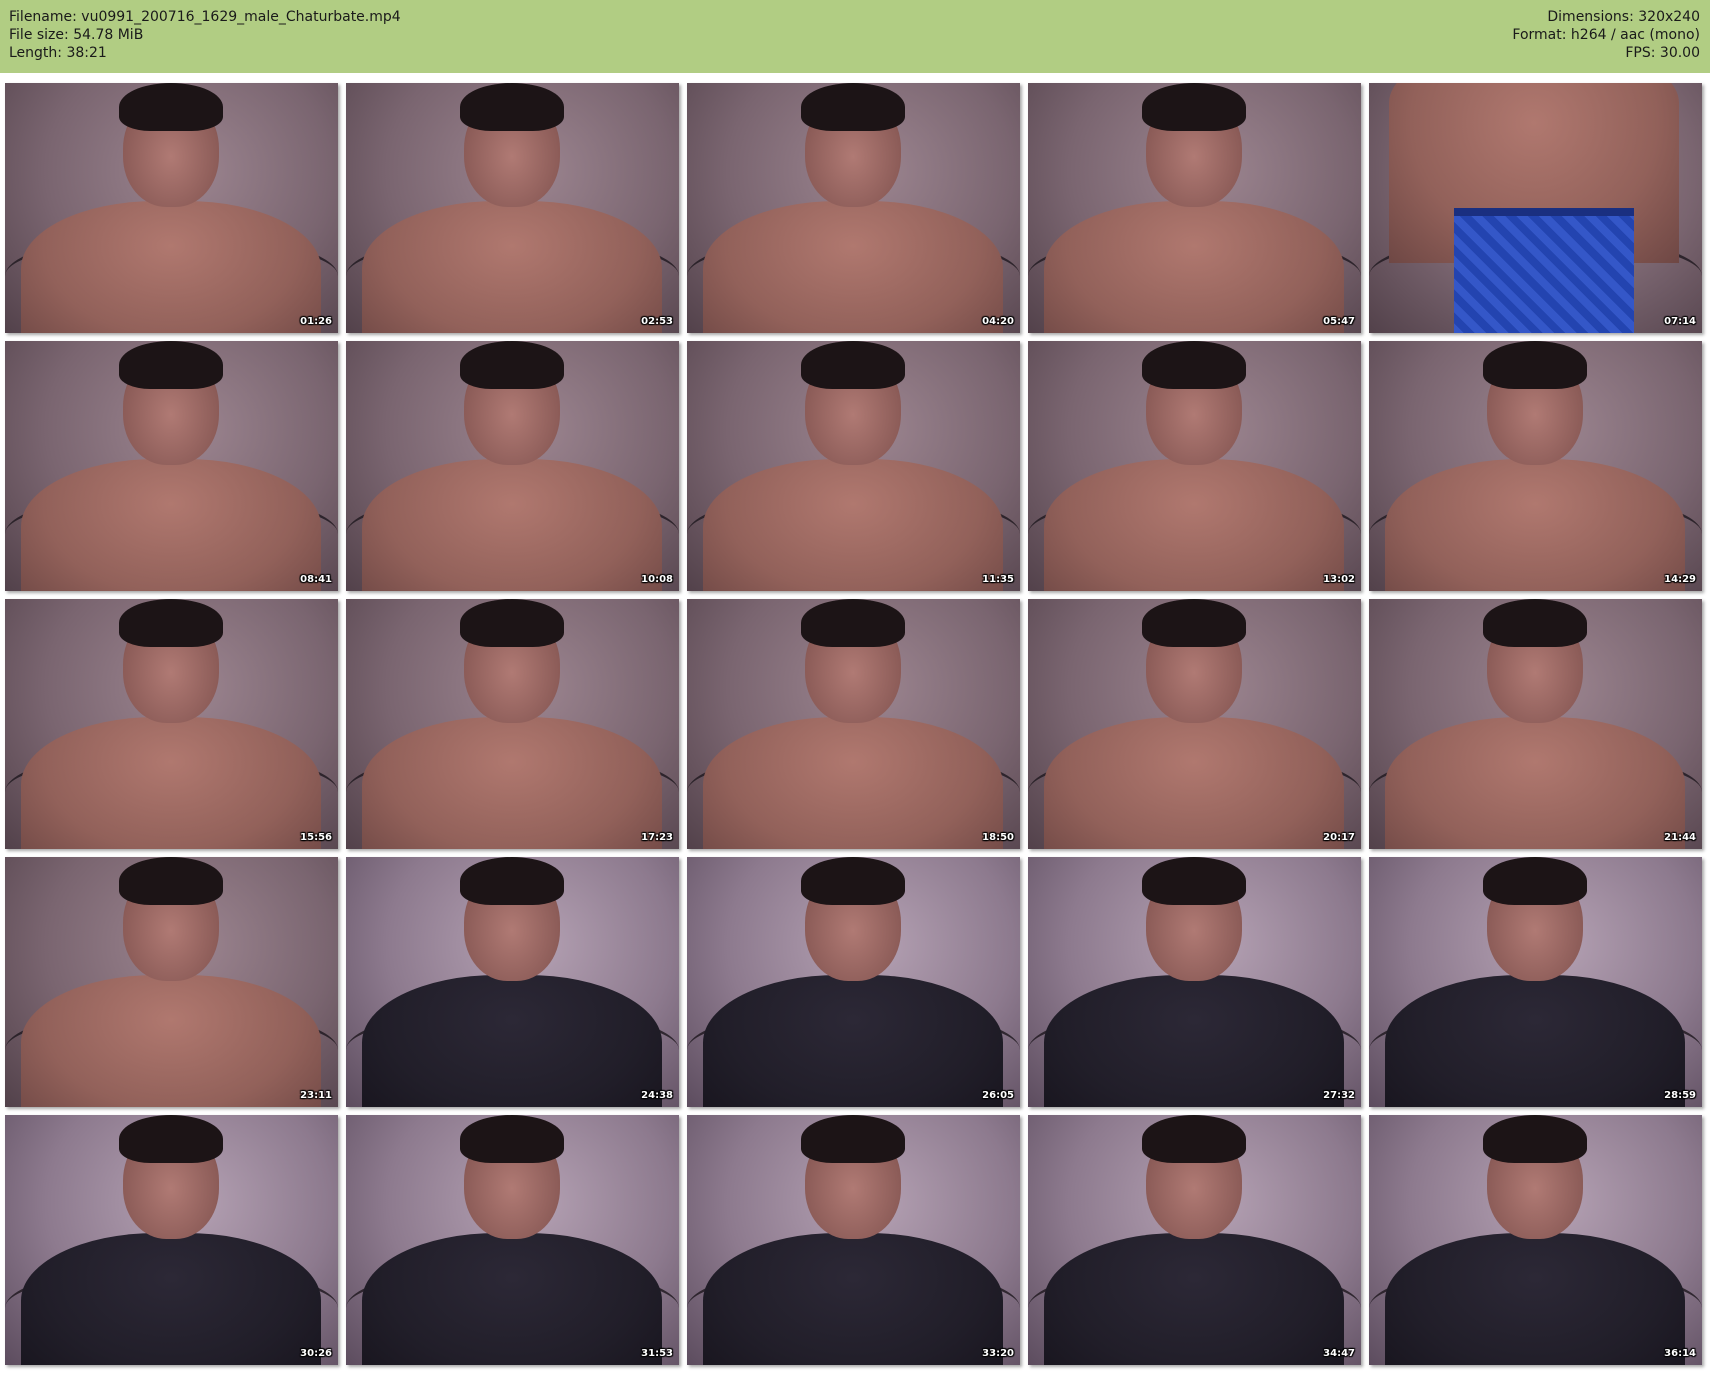 The height and width of the screenshot is (1373, 1710). I want to click on video-thumbnail: 13:02, so click(1194, 466).